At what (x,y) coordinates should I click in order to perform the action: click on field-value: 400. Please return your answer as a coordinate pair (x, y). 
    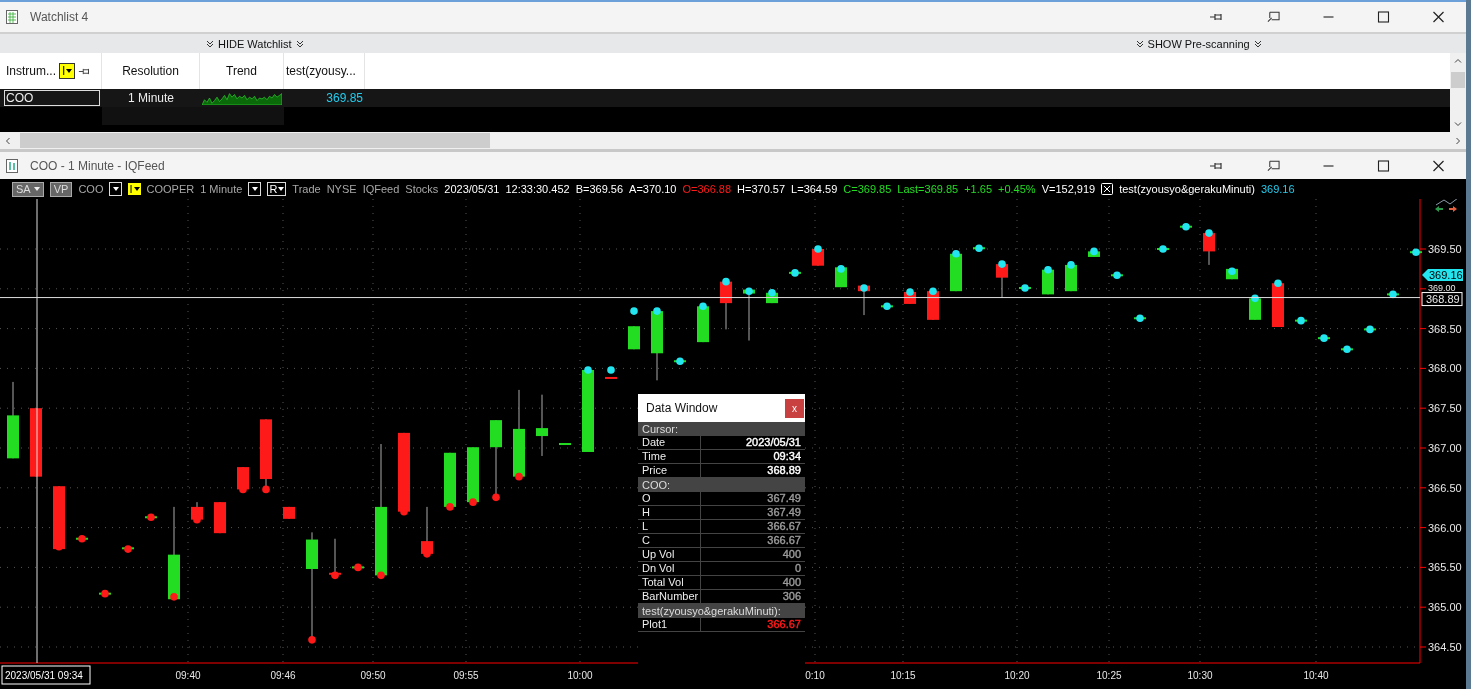
    Looking at the image, I should click on (791, 582).